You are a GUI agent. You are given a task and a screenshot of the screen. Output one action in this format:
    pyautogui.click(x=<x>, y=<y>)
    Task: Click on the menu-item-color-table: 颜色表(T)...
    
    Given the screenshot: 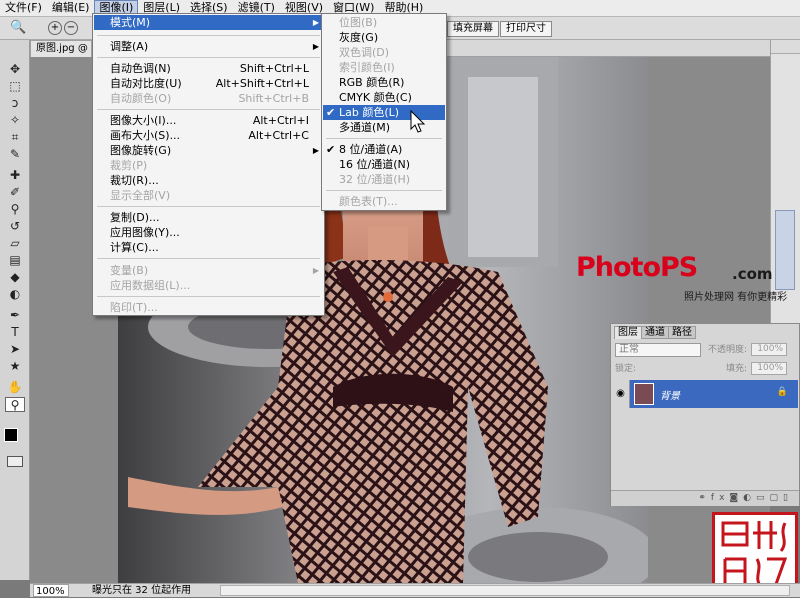 What is the action you would take?
    pyautogui.click(x=368, y=201)
    